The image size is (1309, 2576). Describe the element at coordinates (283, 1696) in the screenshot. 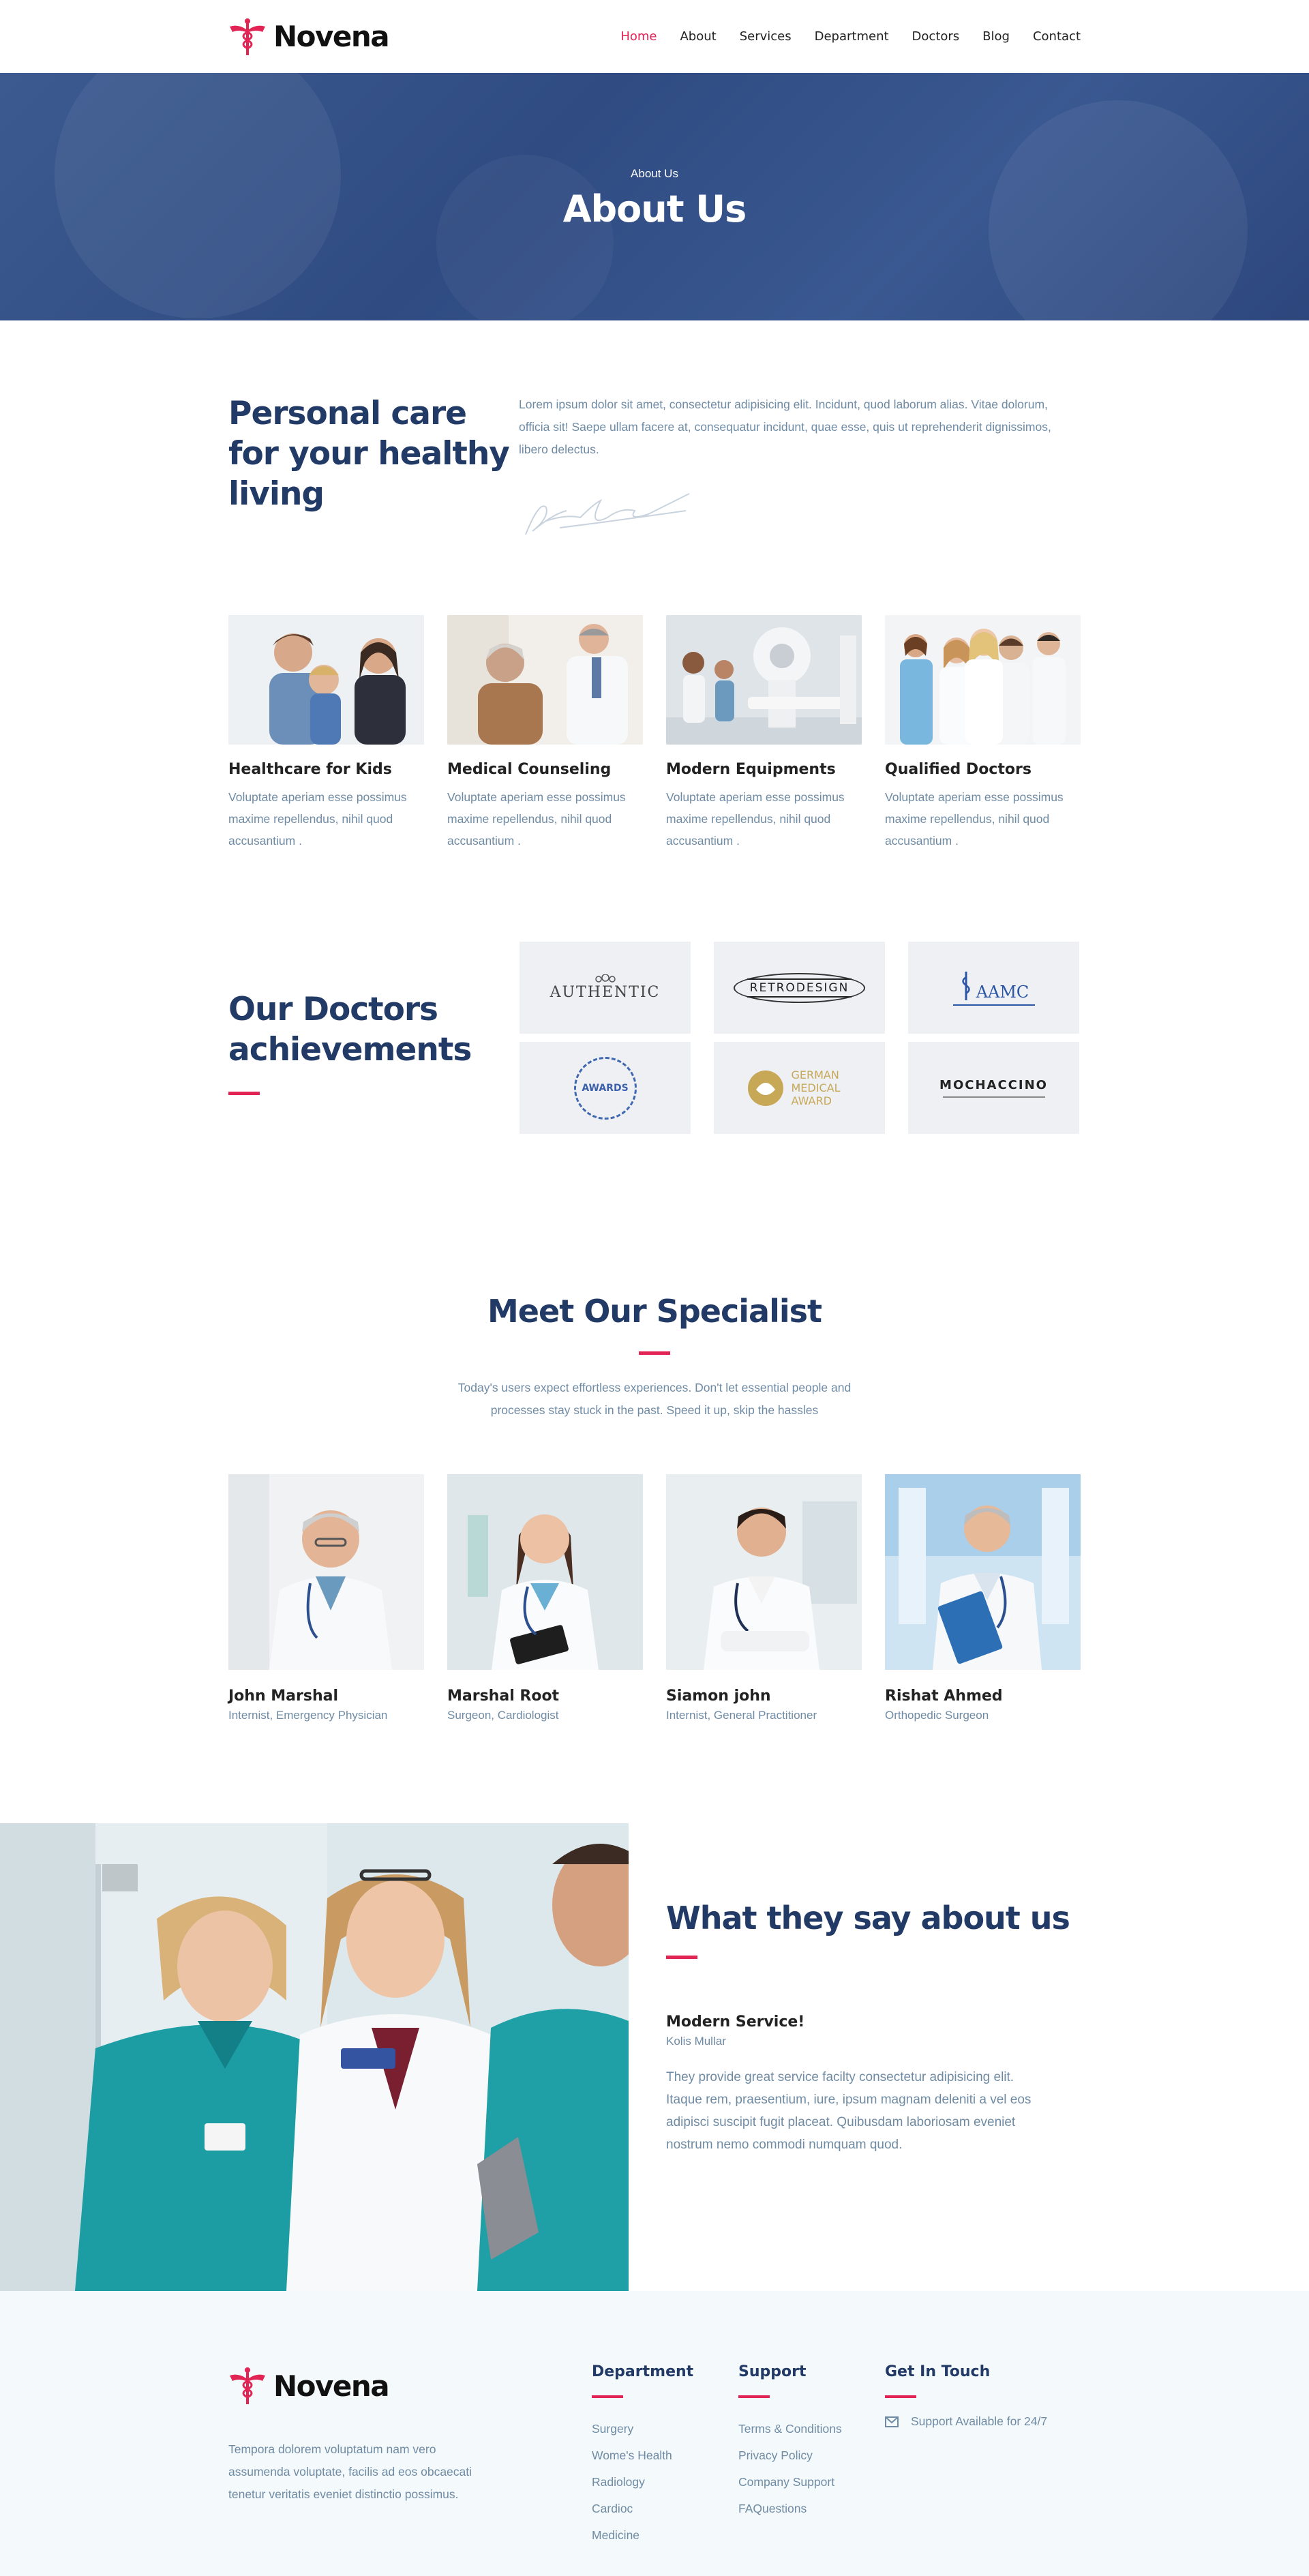

I see `doctor-name: John Marshal` at that location.